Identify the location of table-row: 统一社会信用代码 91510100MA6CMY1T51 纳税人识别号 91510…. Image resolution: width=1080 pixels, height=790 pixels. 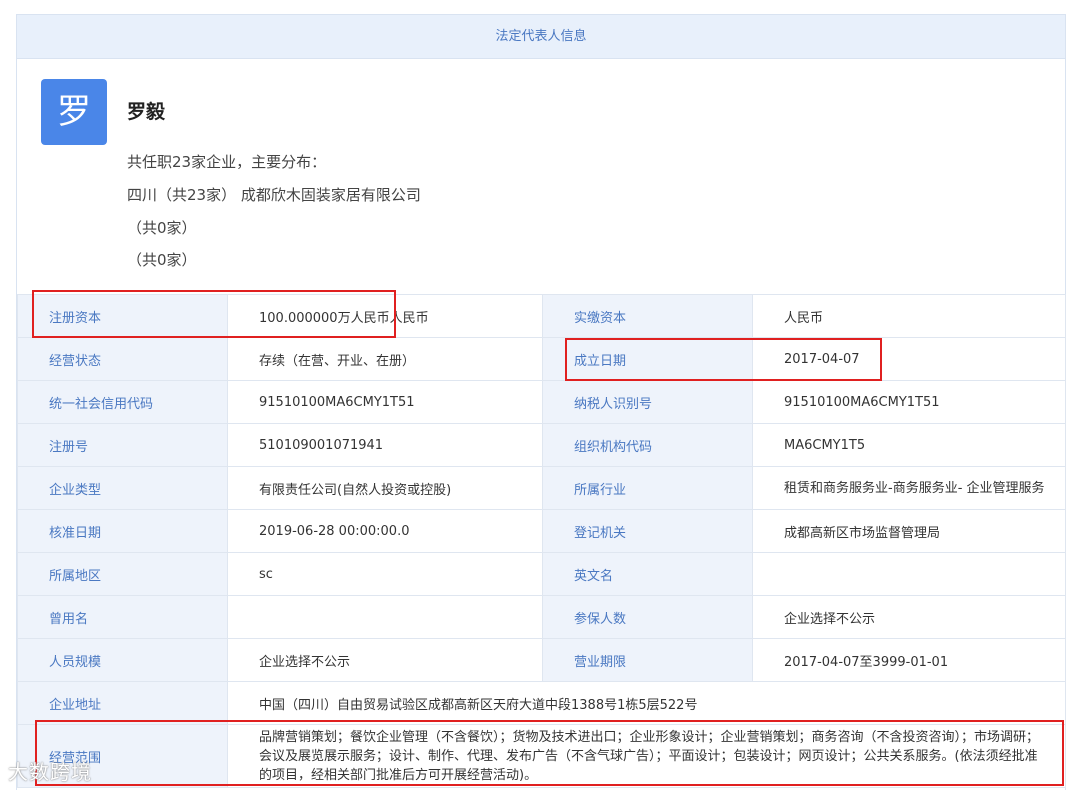
(541, 402).